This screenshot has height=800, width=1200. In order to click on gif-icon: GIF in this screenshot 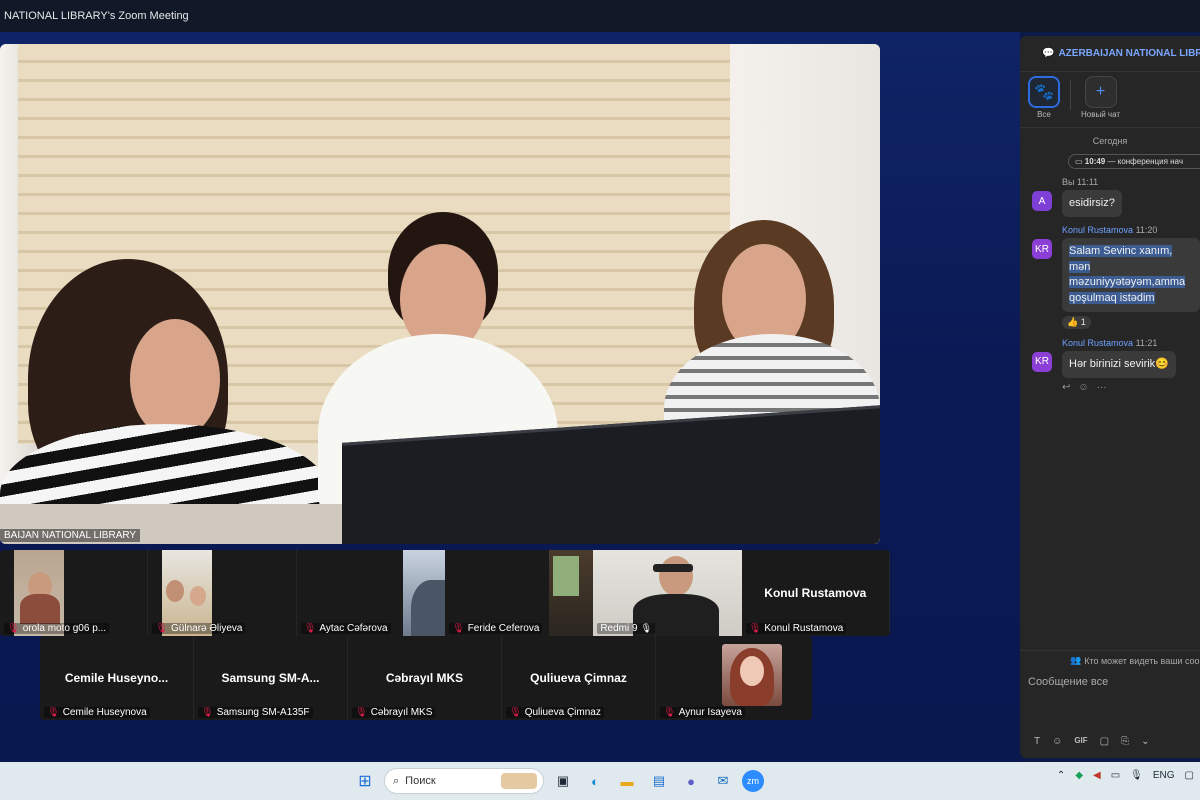, I will do `click(1080, 741)`.